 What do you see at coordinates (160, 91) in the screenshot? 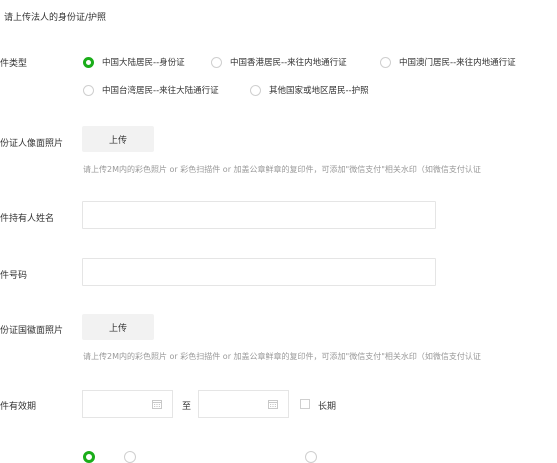
I see `radio-label: 中国台湾居民--来往大陆通行证` at bounding box center [160, 91].